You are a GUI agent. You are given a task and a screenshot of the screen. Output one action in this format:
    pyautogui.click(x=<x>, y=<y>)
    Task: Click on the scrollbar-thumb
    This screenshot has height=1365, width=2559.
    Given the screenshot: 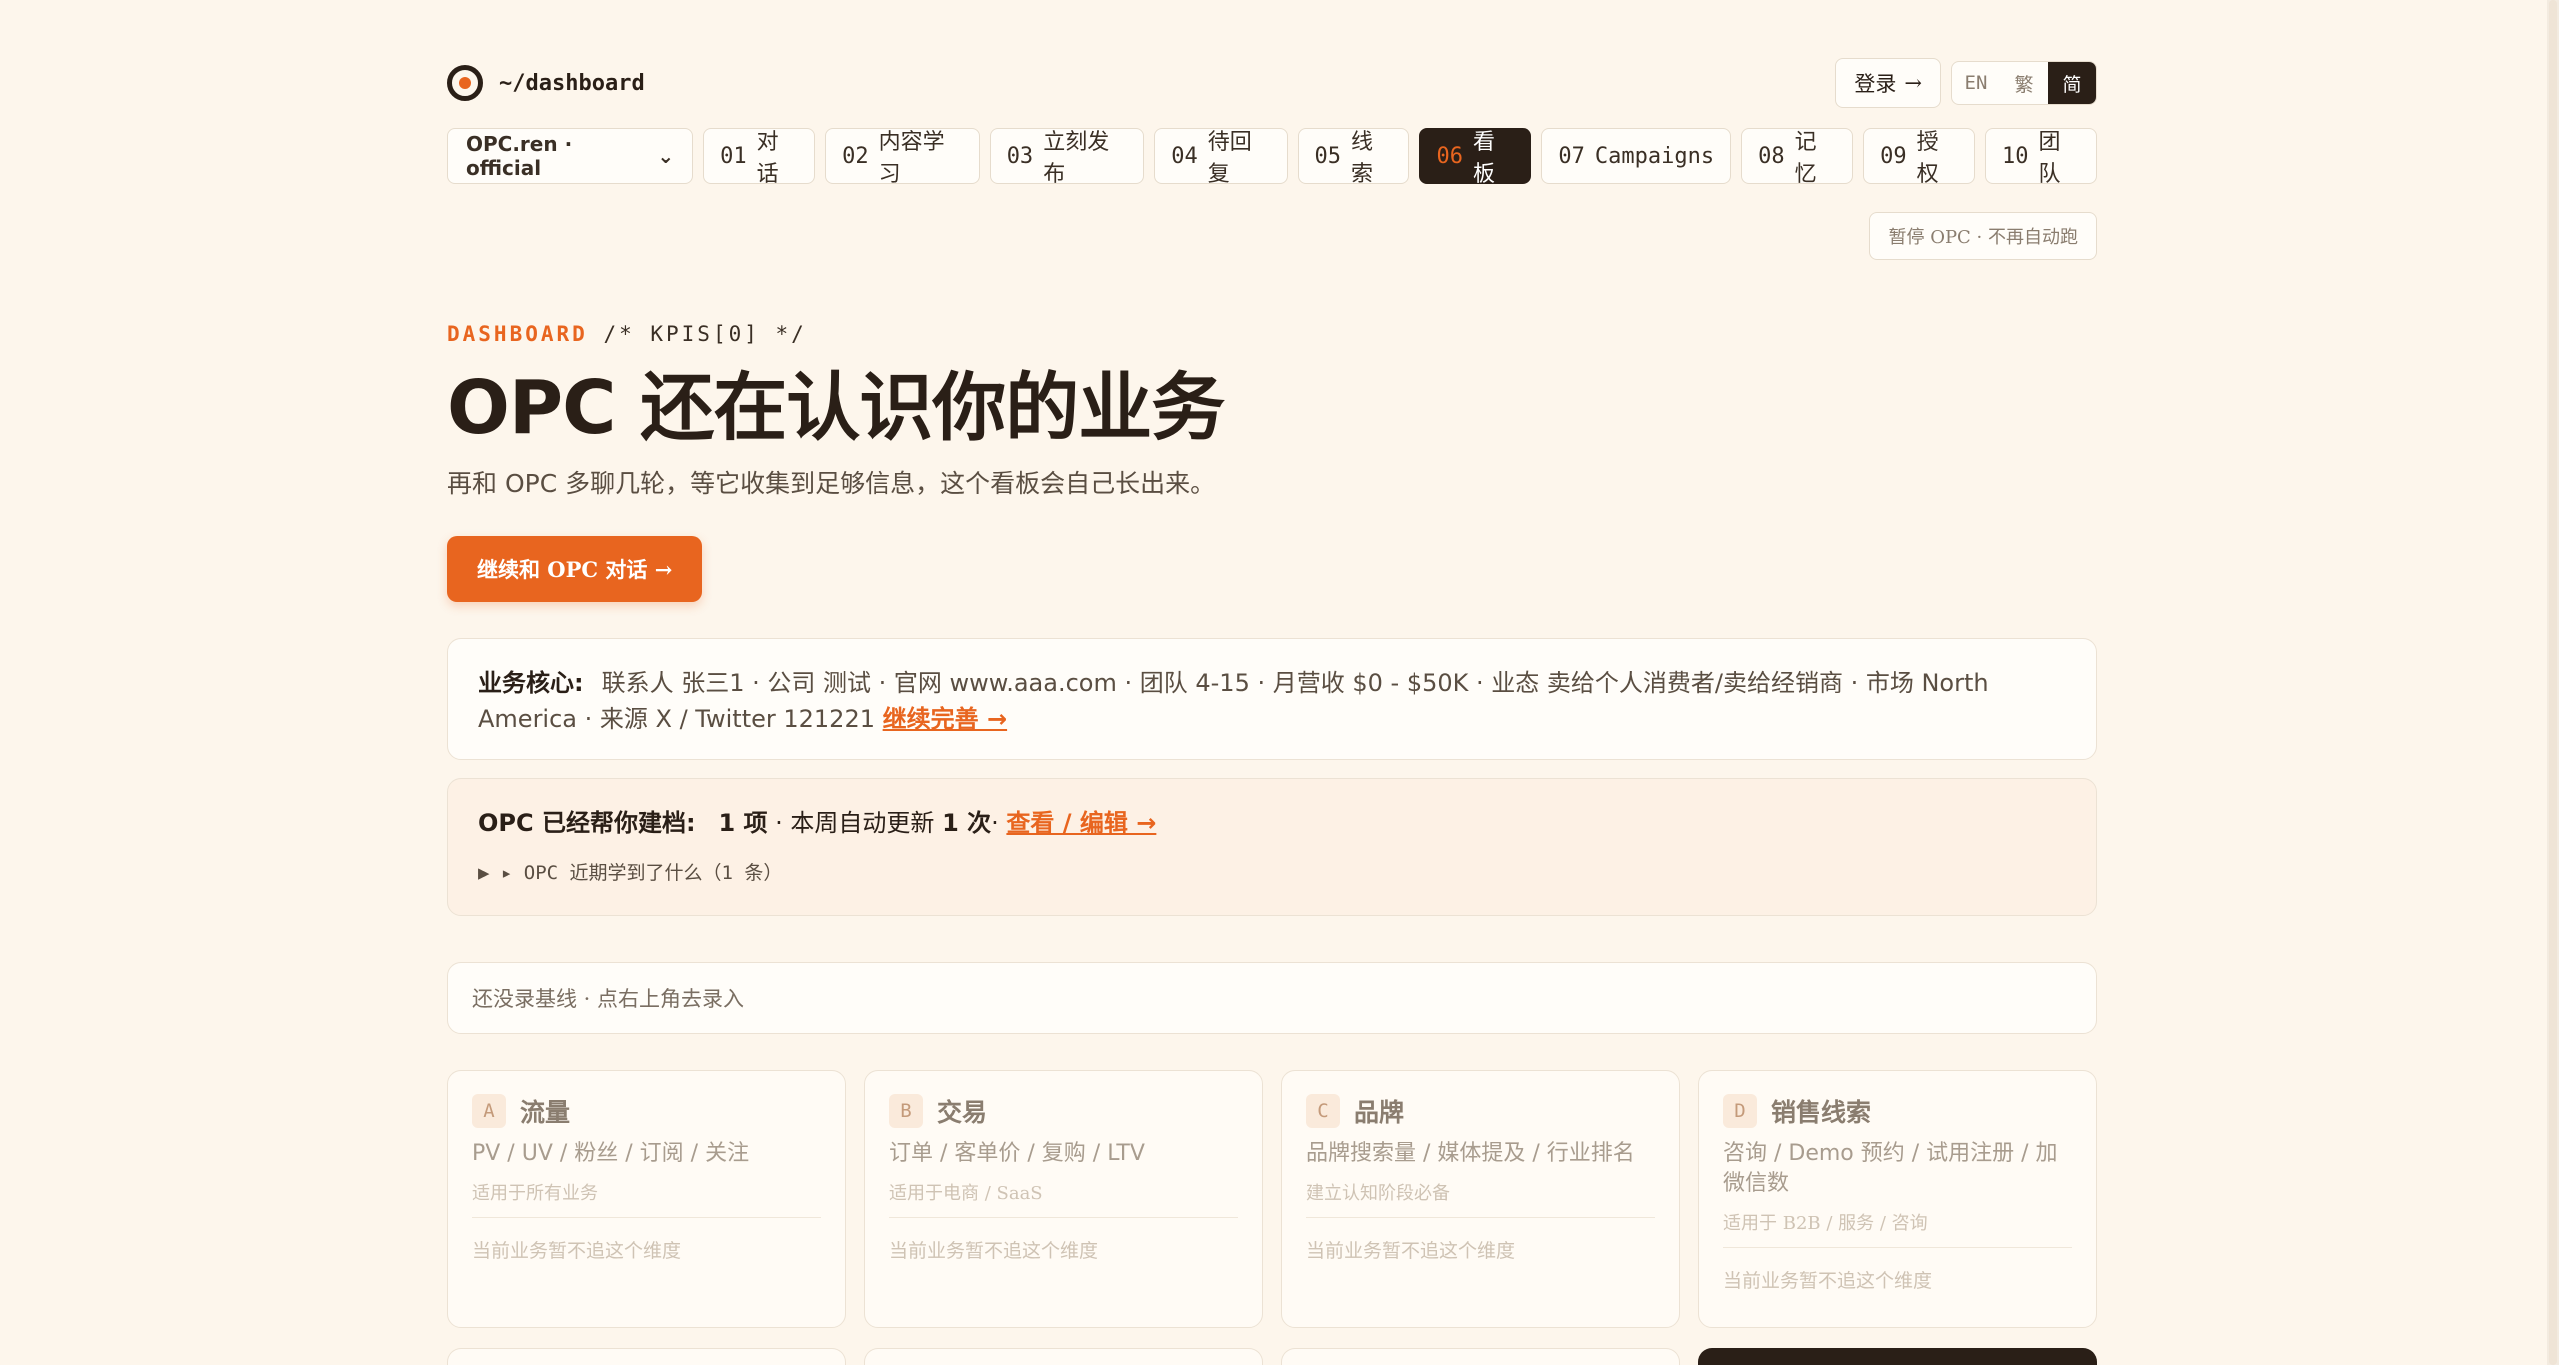 What is the action you would take?
    pyautogui.click(x=2553, y=682)
    